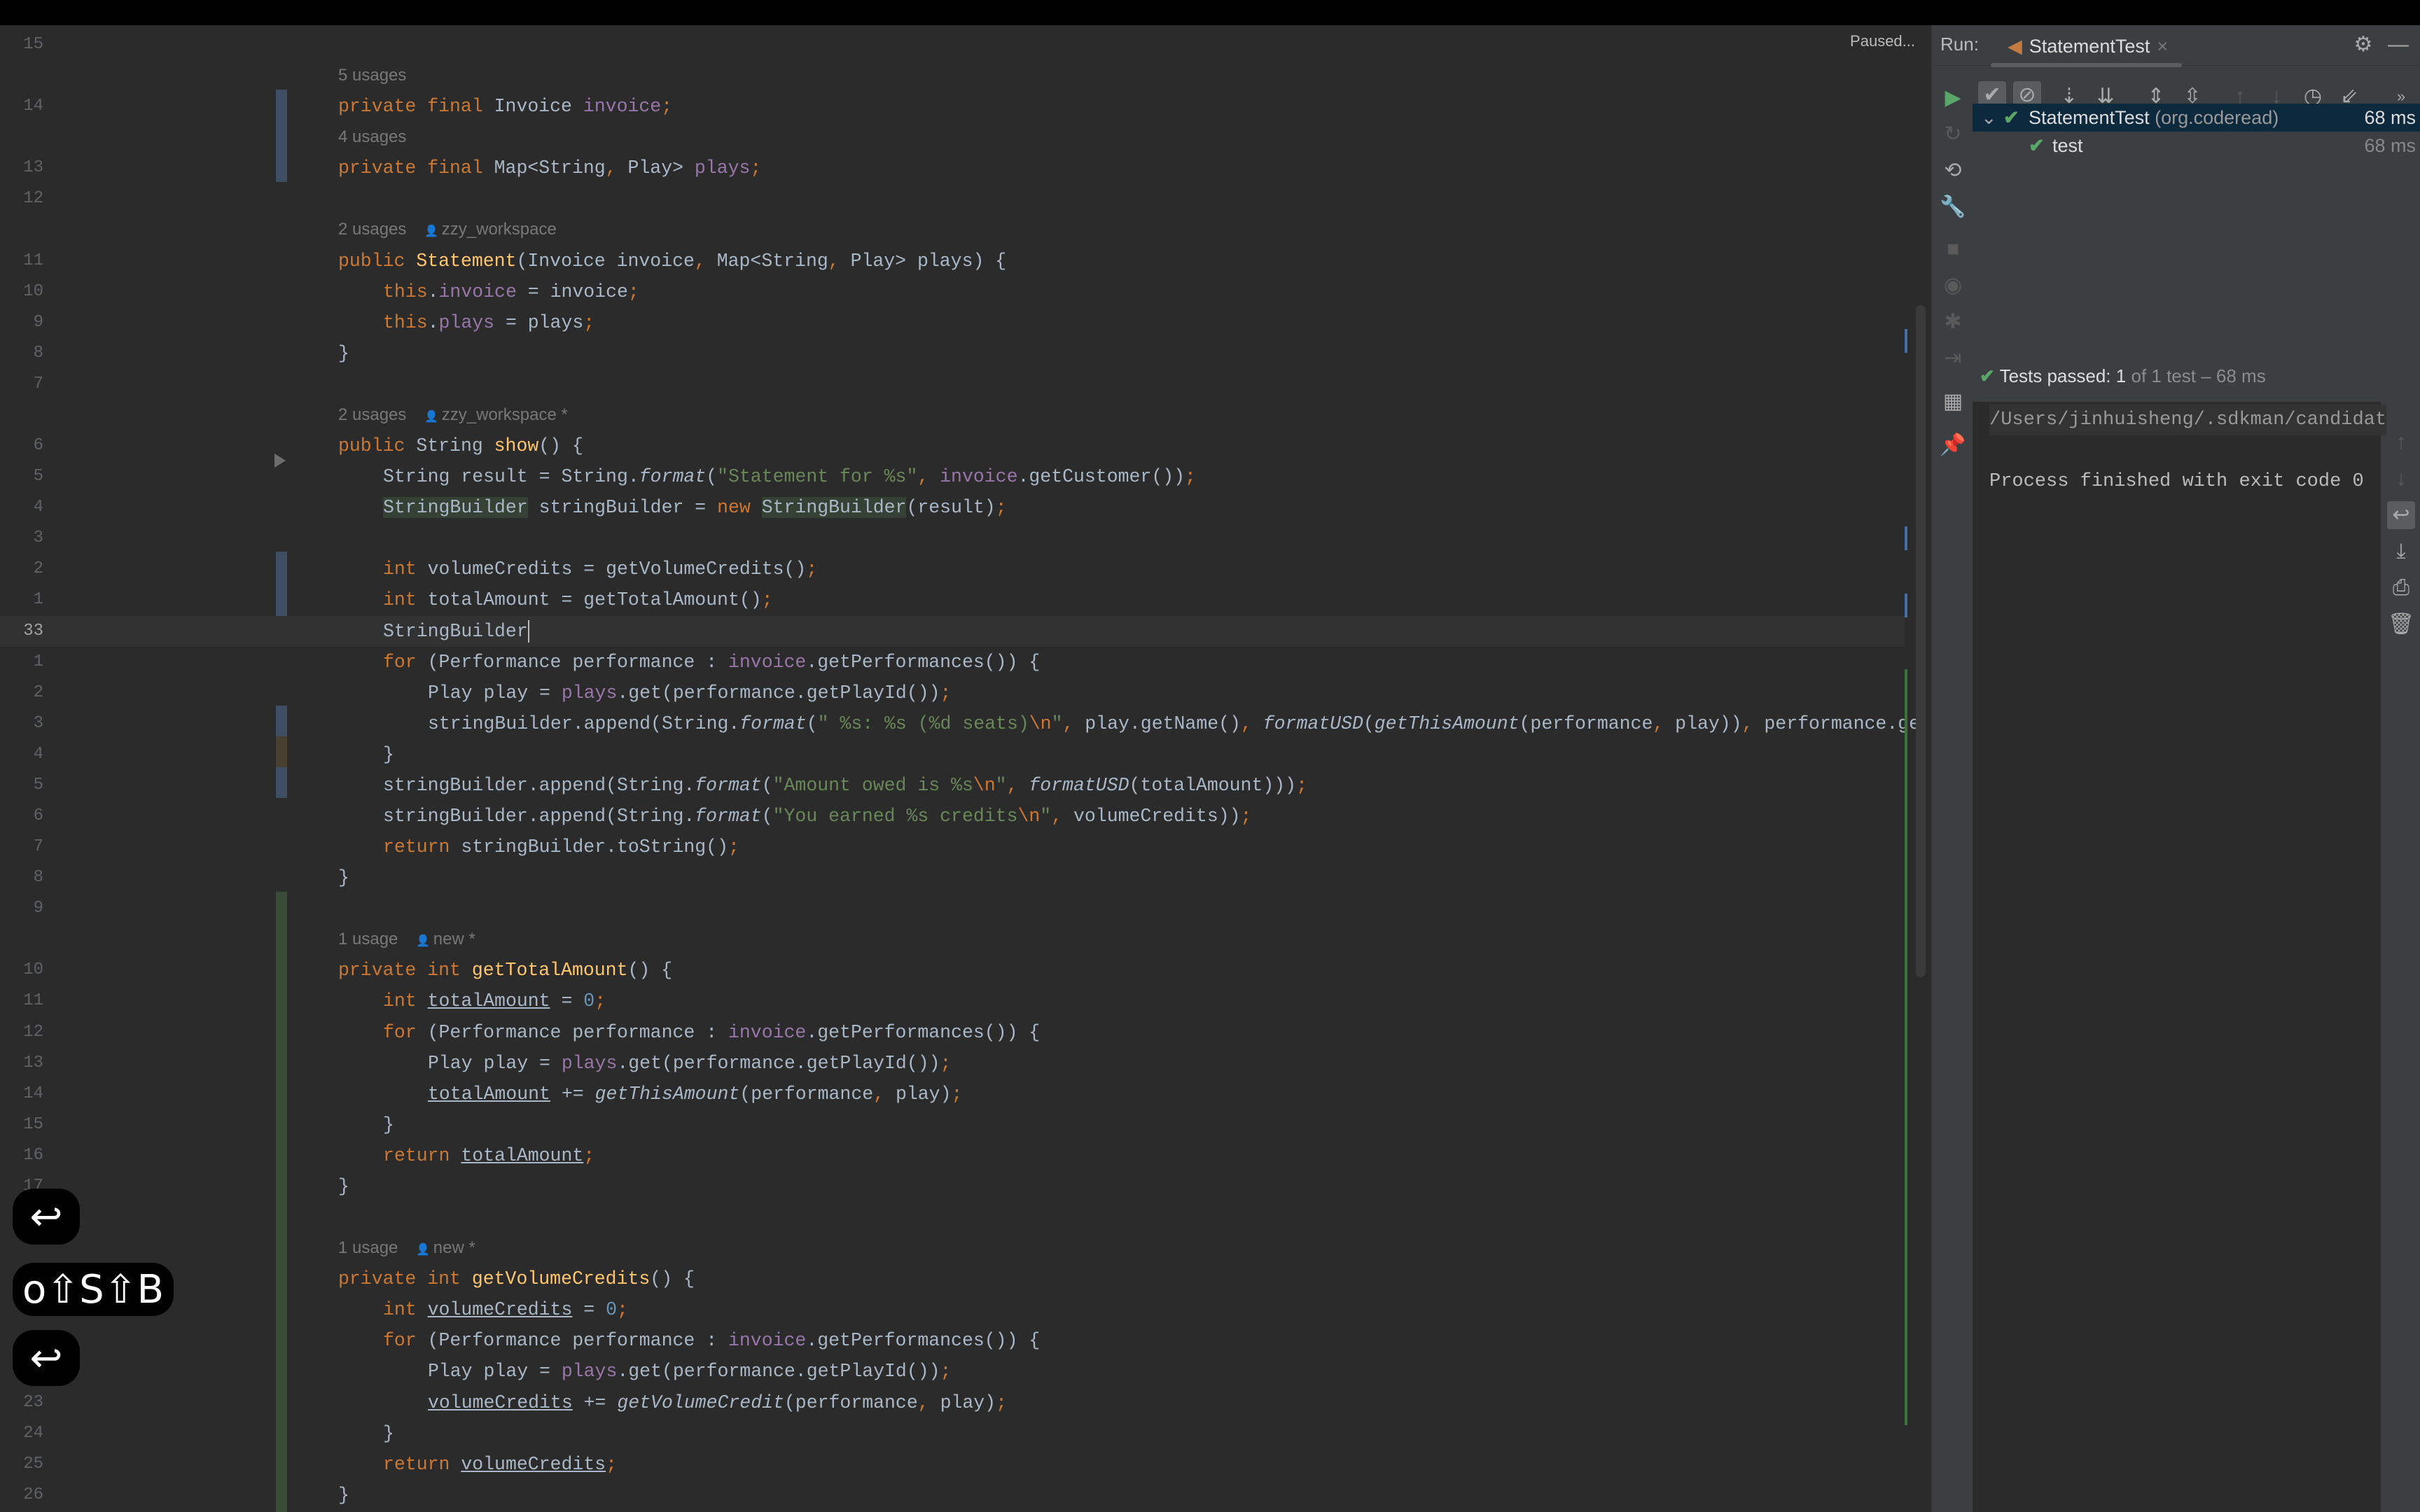 Image resolution: width=2420 pixels, height=1512 pixels. Describe the element at coordinates (33, 1402) in the screenshot. I see `line-number: 23` at that location.